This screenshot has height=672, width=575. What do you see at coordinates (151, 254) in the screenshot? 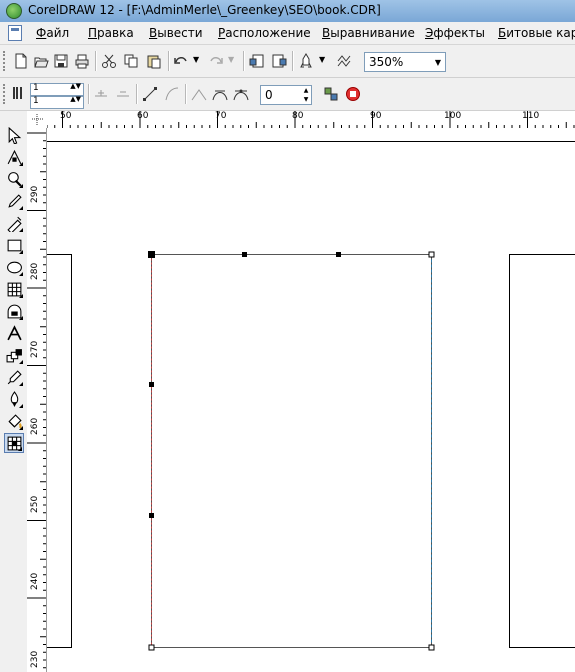
I see `selected-node` at bounding box center [151, 254].